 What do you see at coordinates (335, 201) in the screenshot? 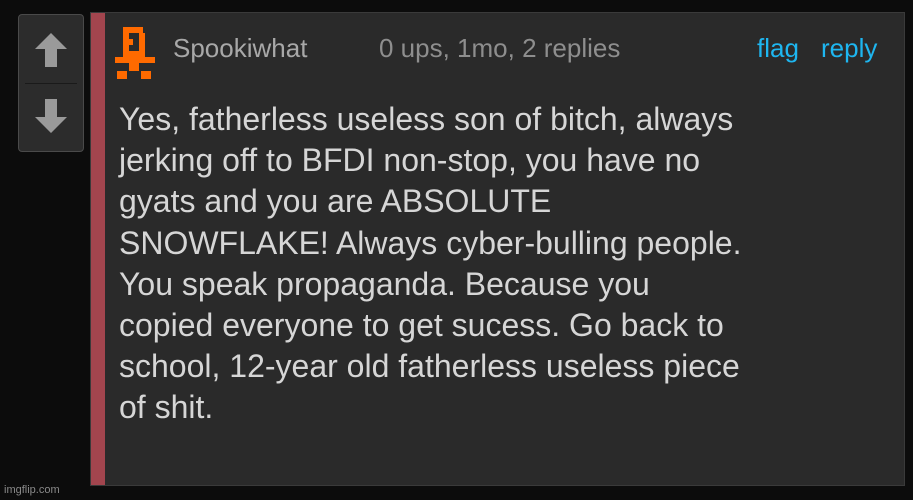
I see `comment-line: gyats and you are ABSOLUTE` at bounding box center [335, 201].